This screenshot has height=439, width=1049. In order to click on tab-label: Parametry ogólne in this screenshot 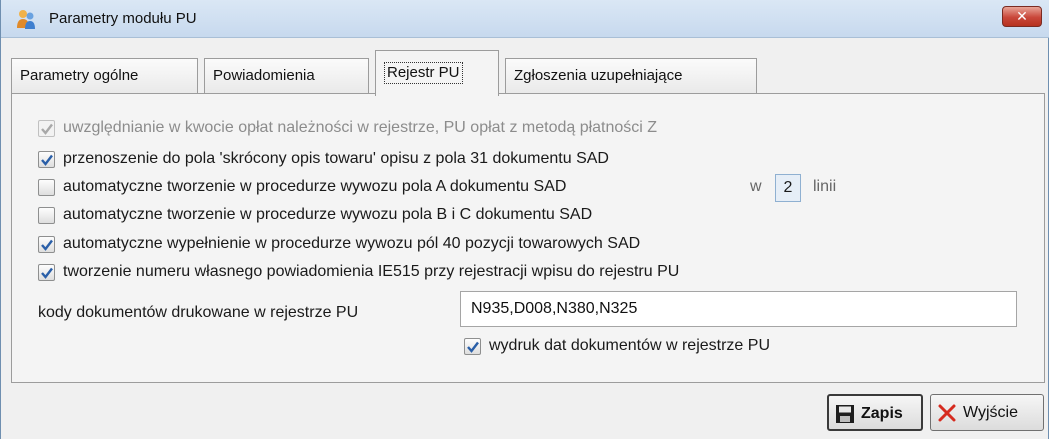, I will do `click(79, 75)`.